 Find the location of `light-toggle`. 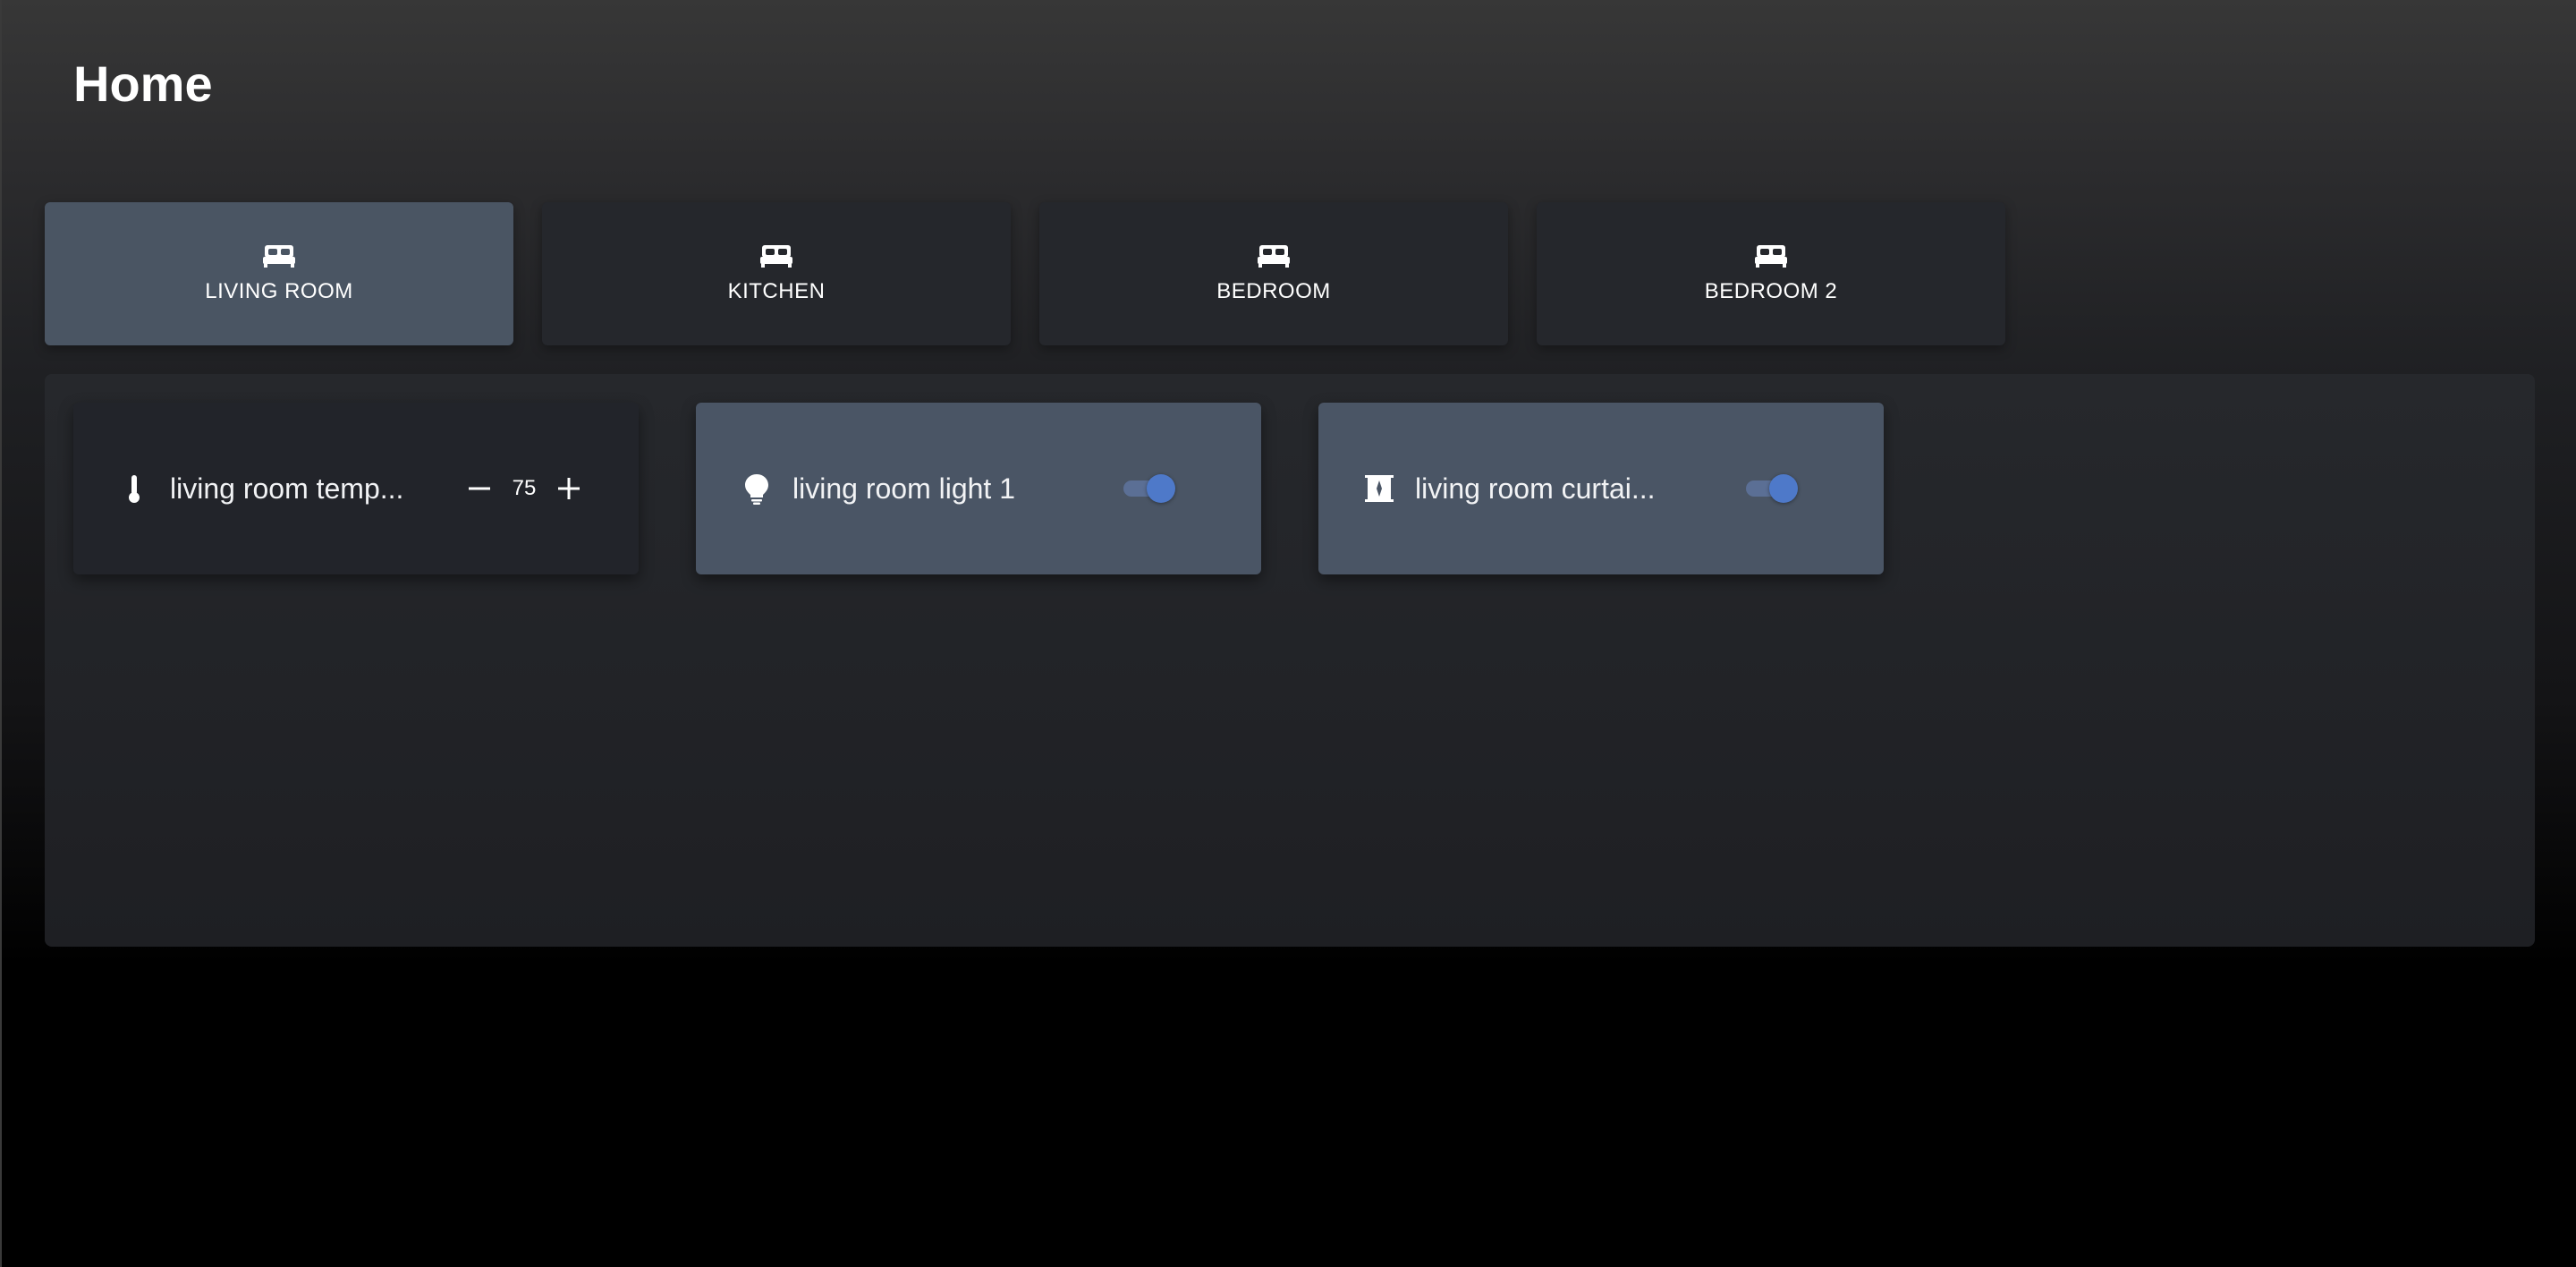

light-toggle is located at coordinates (1148, 488).